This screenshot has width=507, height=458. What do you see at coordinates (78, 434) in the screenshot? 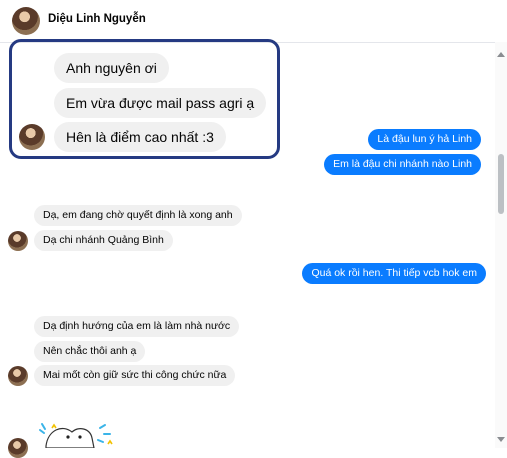
I see `bunny-sticker-icon` at bounding box center [78, 434].